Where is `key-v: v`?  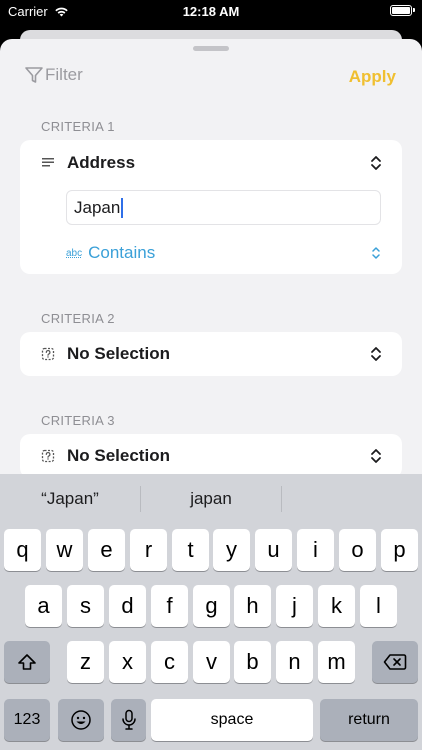
key-v: v is located at coordinates (211, 662).